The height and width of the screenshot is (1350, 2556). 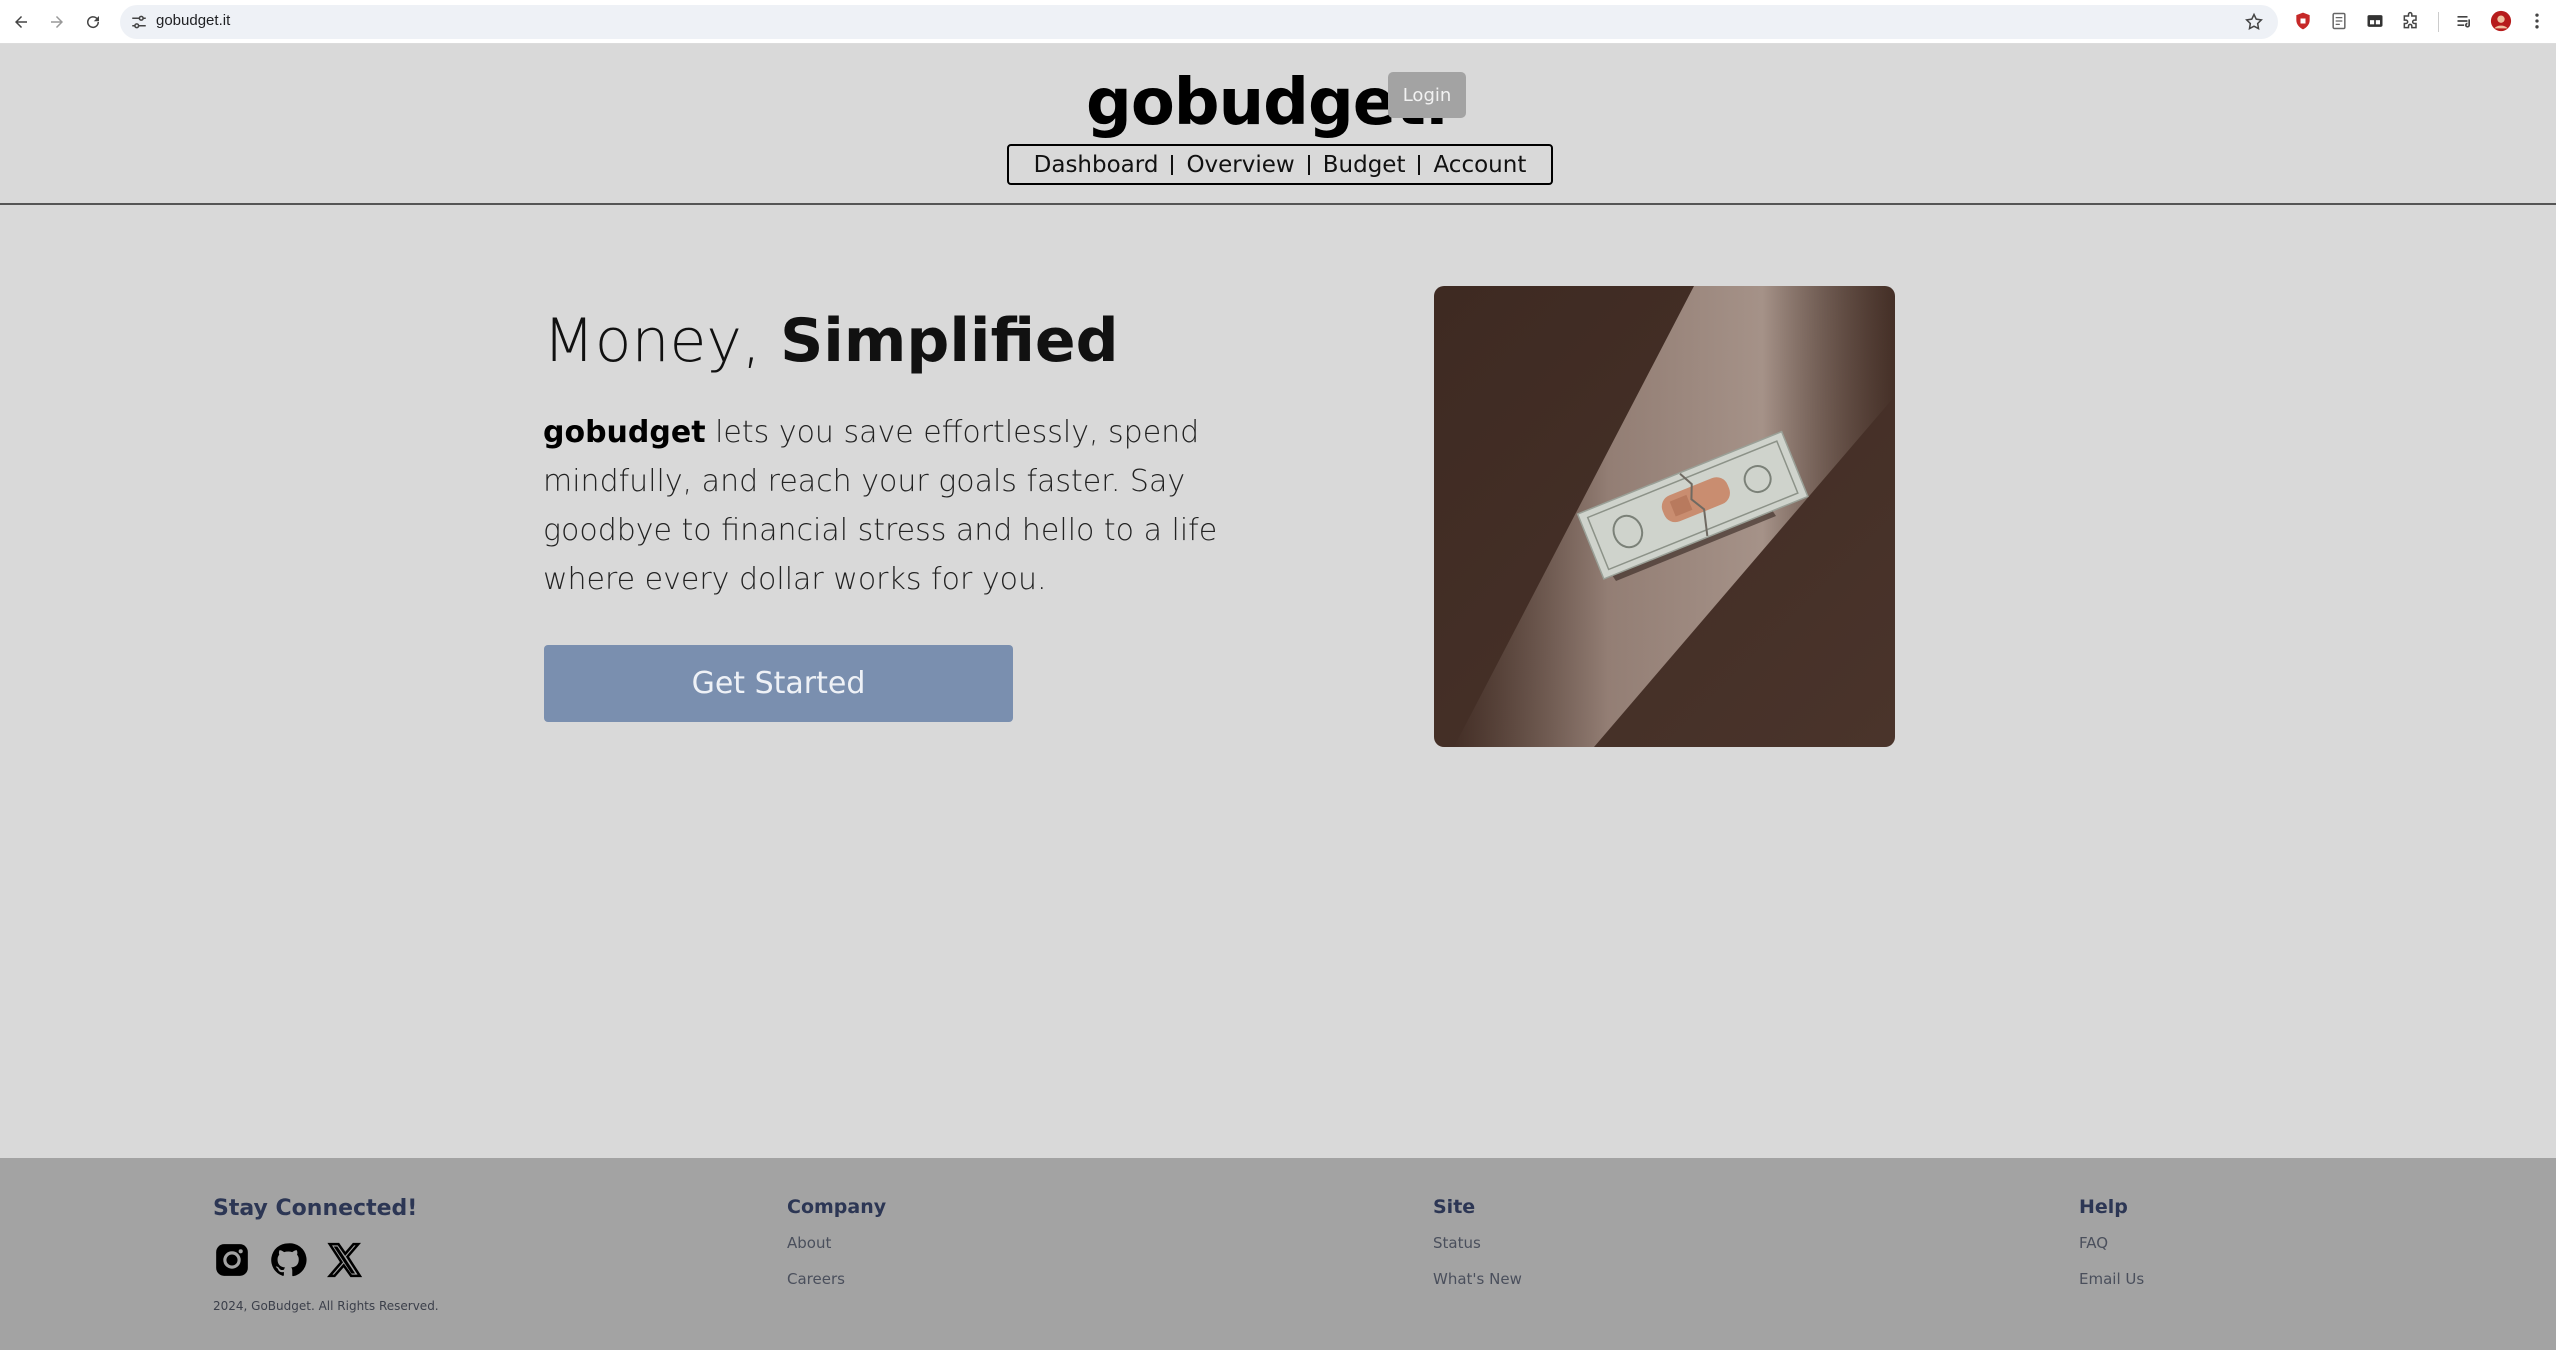 I want to click on main-nav: Dashboard Overview Budget Account, so click(x=1280, y=164).